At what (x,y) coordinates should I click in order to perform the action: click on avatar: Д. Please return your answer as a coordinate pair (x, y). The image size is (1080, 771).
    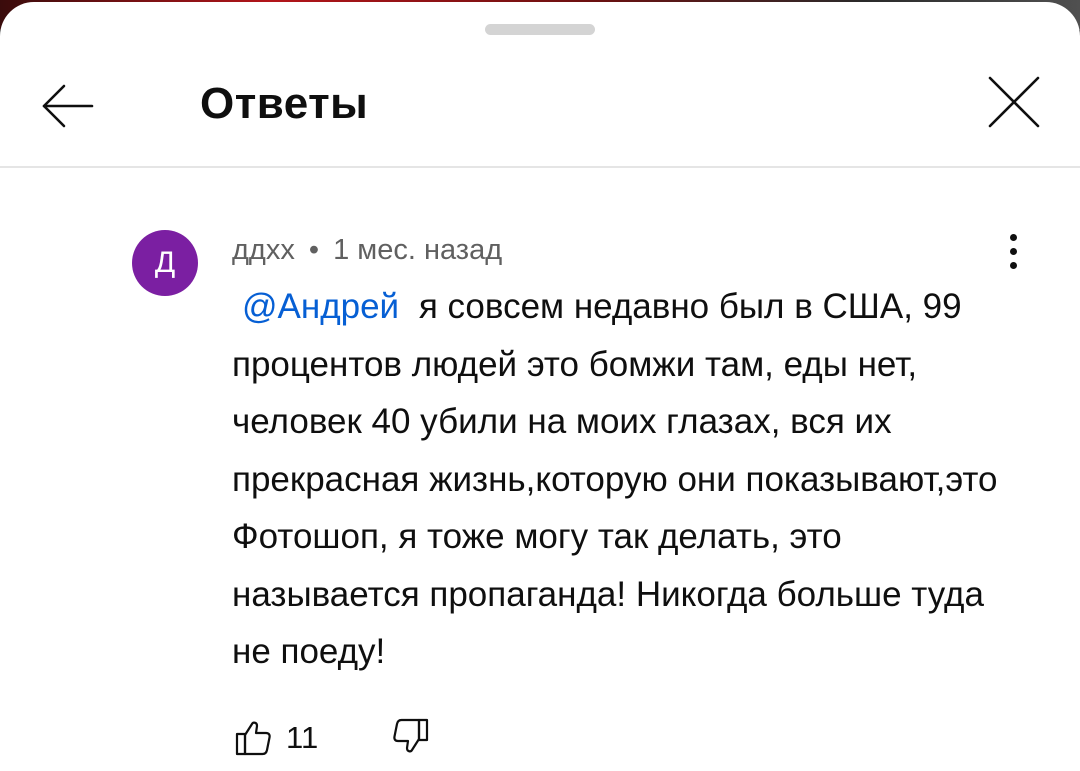
    Looking at the image, I should click on (165, 263).